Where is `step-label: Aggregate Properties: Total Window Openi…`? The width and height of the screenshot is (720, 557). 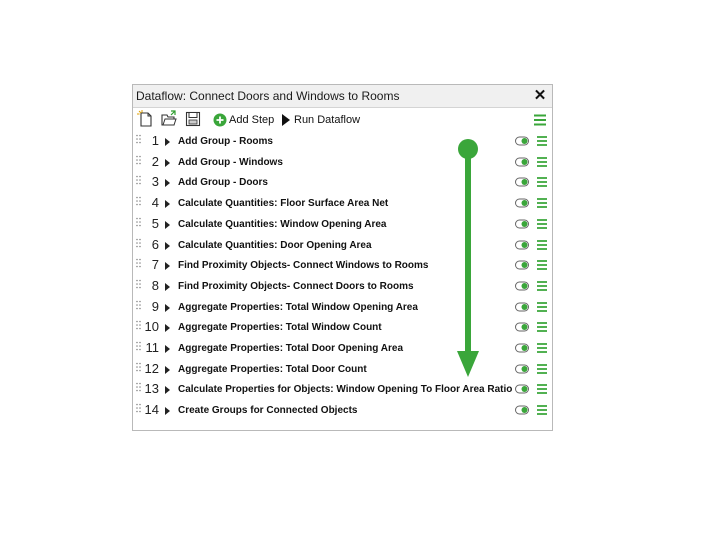
step-label: Aggregate Properties: Total Window Openi… is located at coordinates (298, 307).